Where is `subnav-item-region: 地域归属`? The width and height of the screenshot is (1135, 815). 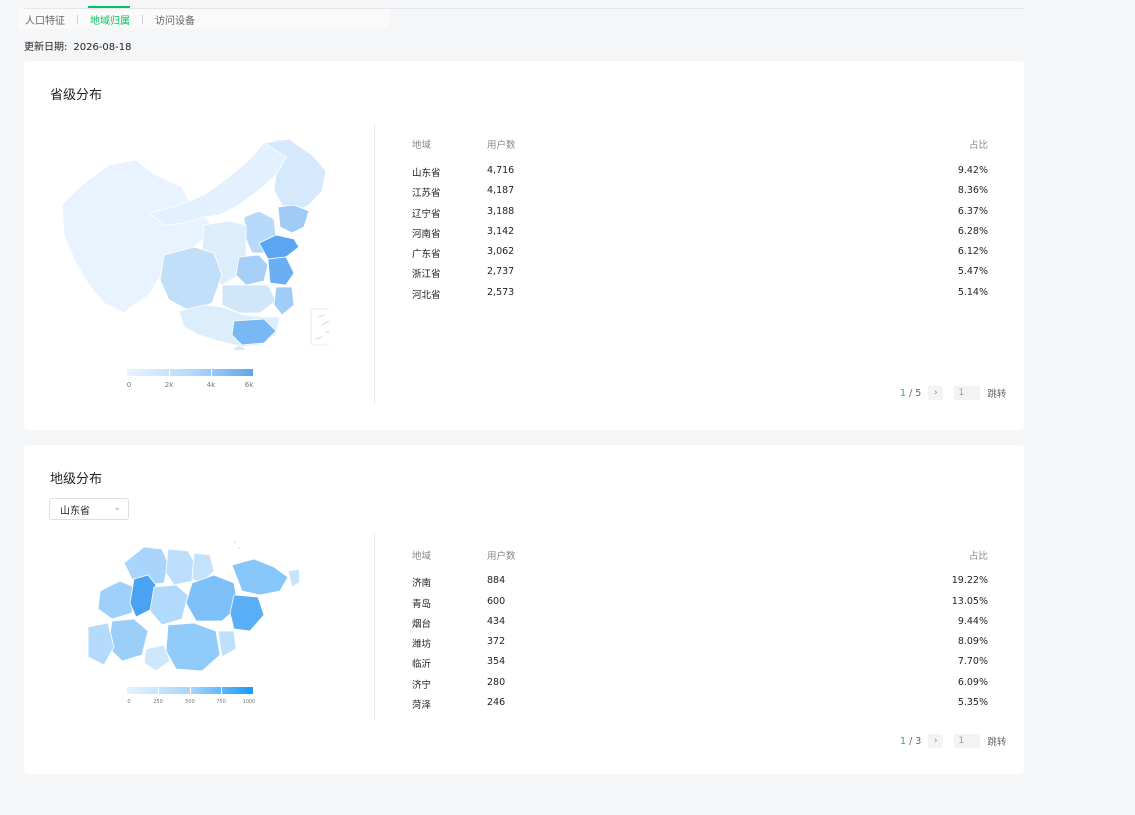
subnav-item-region: 地域归属 is located at coordinates (110, 19).